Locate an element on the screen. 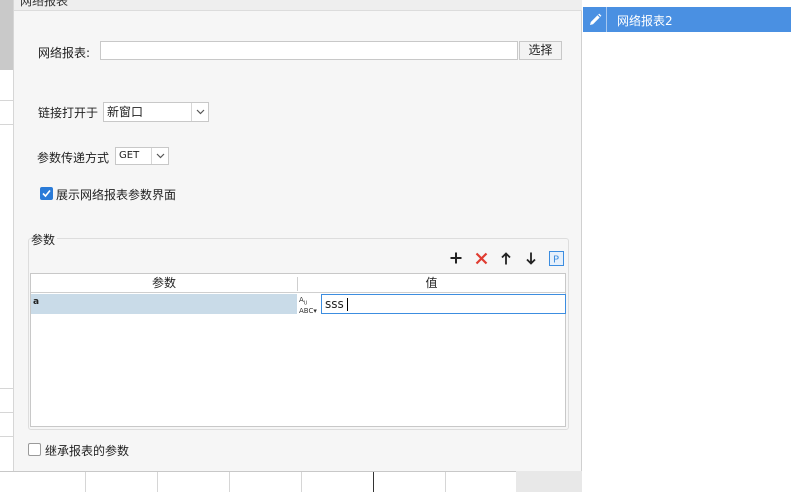 Image resolution: width=791 pixels, height=492 pixels. method-value: GET is located at coordinates (129, 155).